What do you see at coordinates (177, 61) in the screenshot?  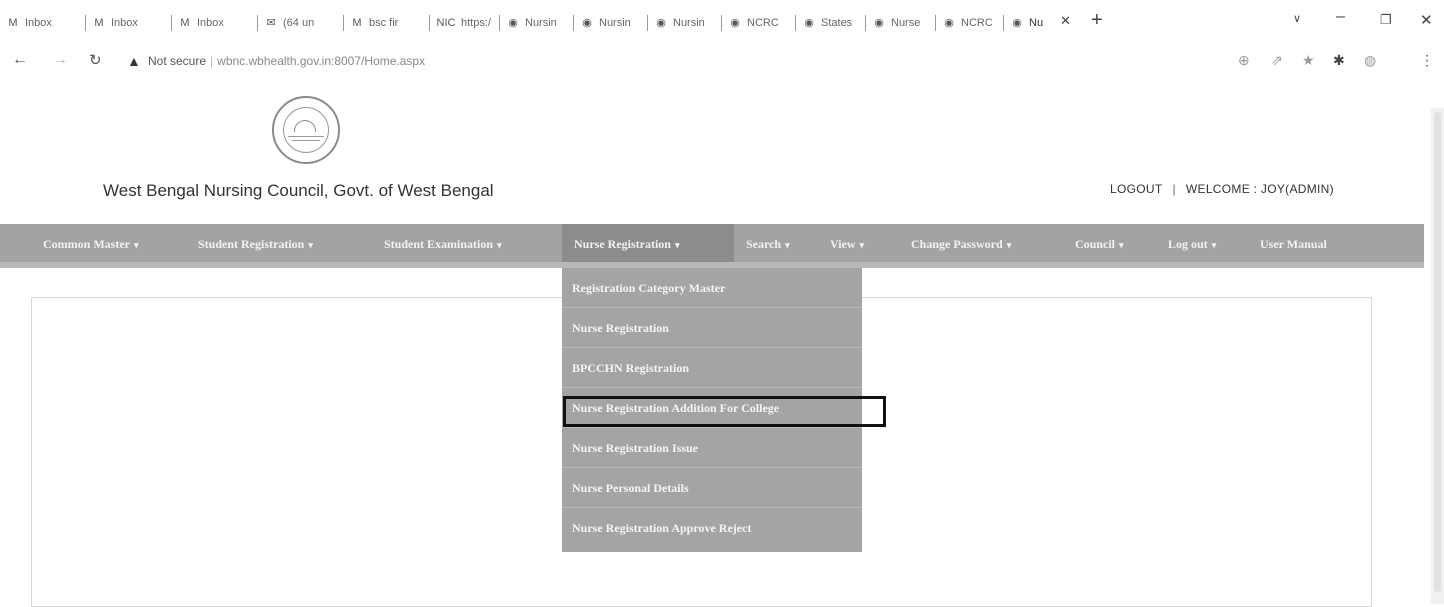 I see `security-label: Not secure` at bounding box center [177, 61].